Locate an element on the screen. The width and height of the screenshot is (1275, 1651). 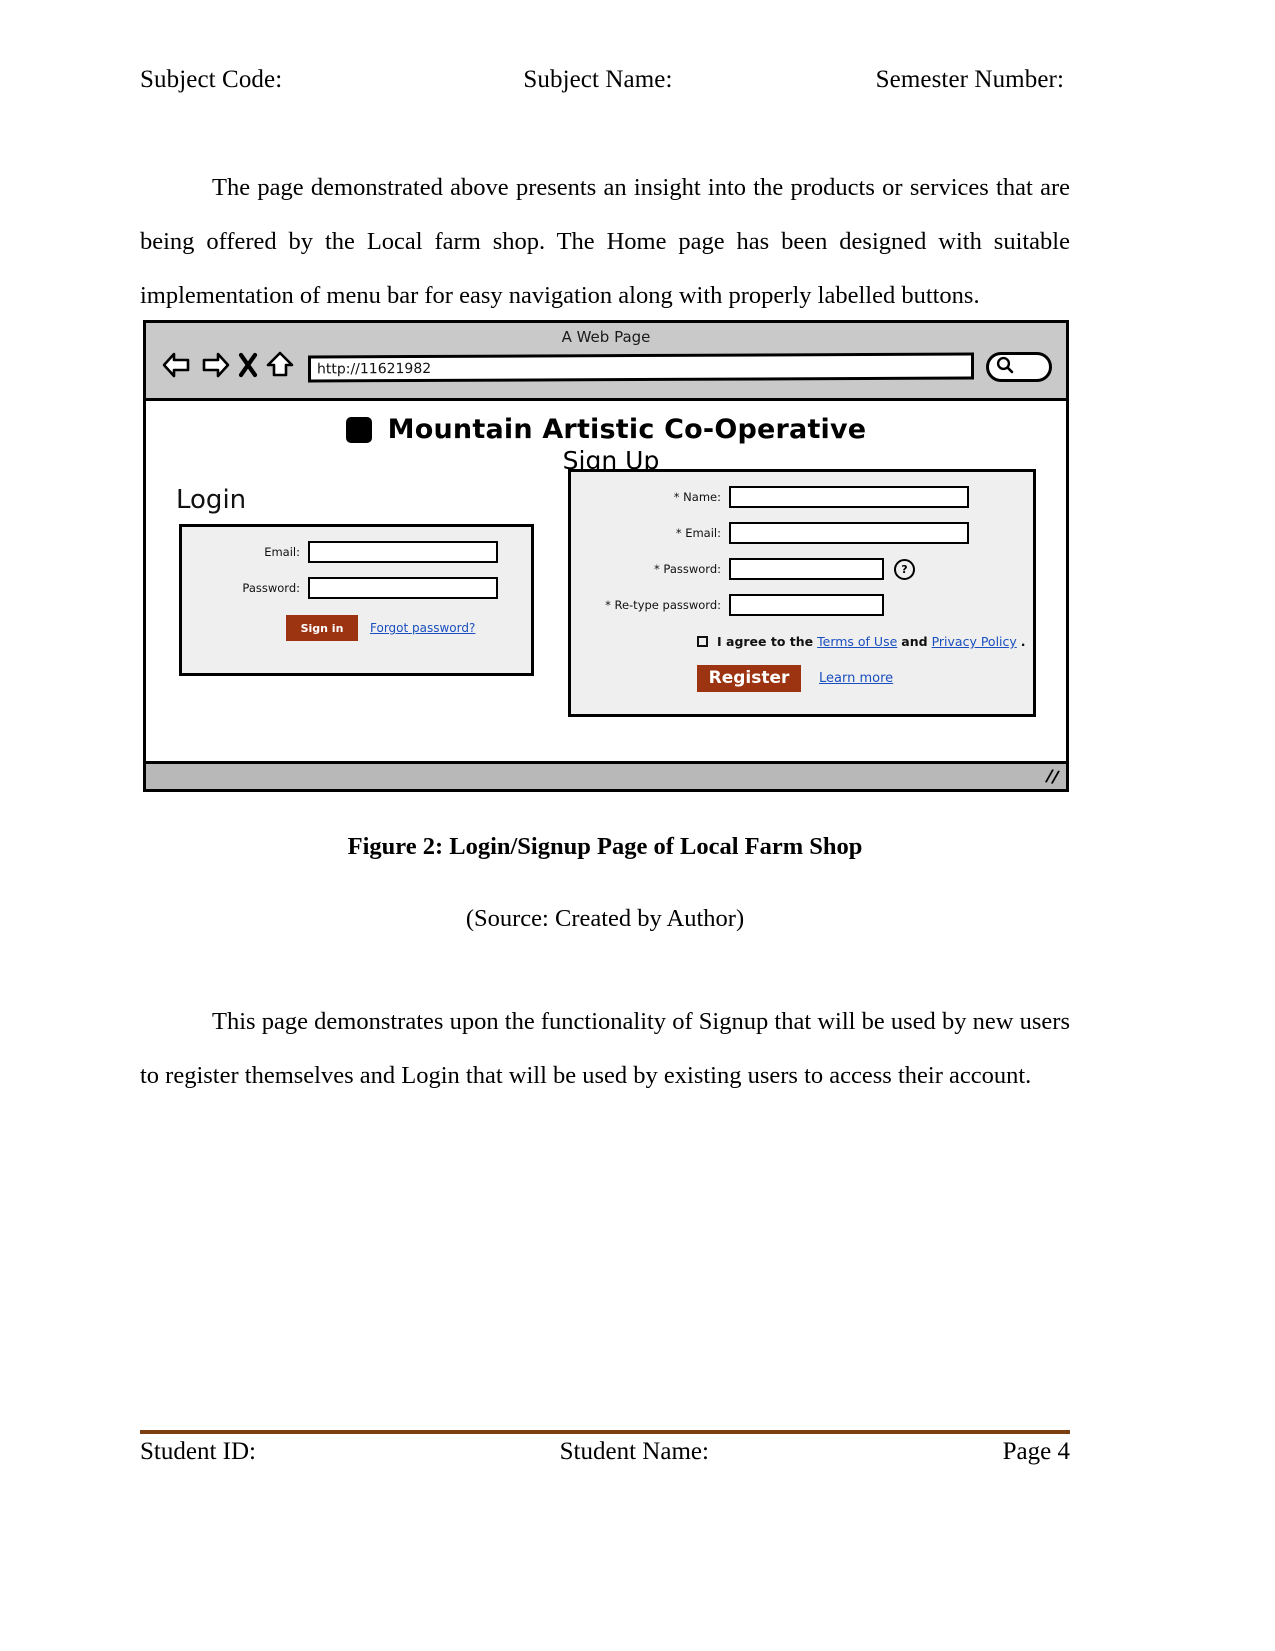
agree-middle-text: and is located at coordinates (914, 641).